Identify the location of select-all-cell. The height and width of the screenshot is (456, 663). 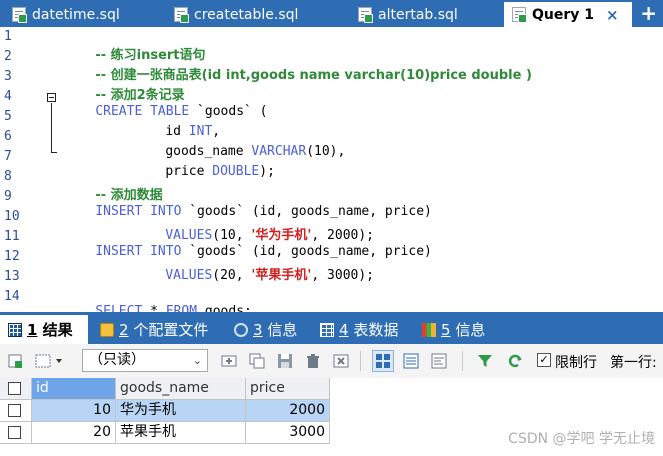
(16, 389).